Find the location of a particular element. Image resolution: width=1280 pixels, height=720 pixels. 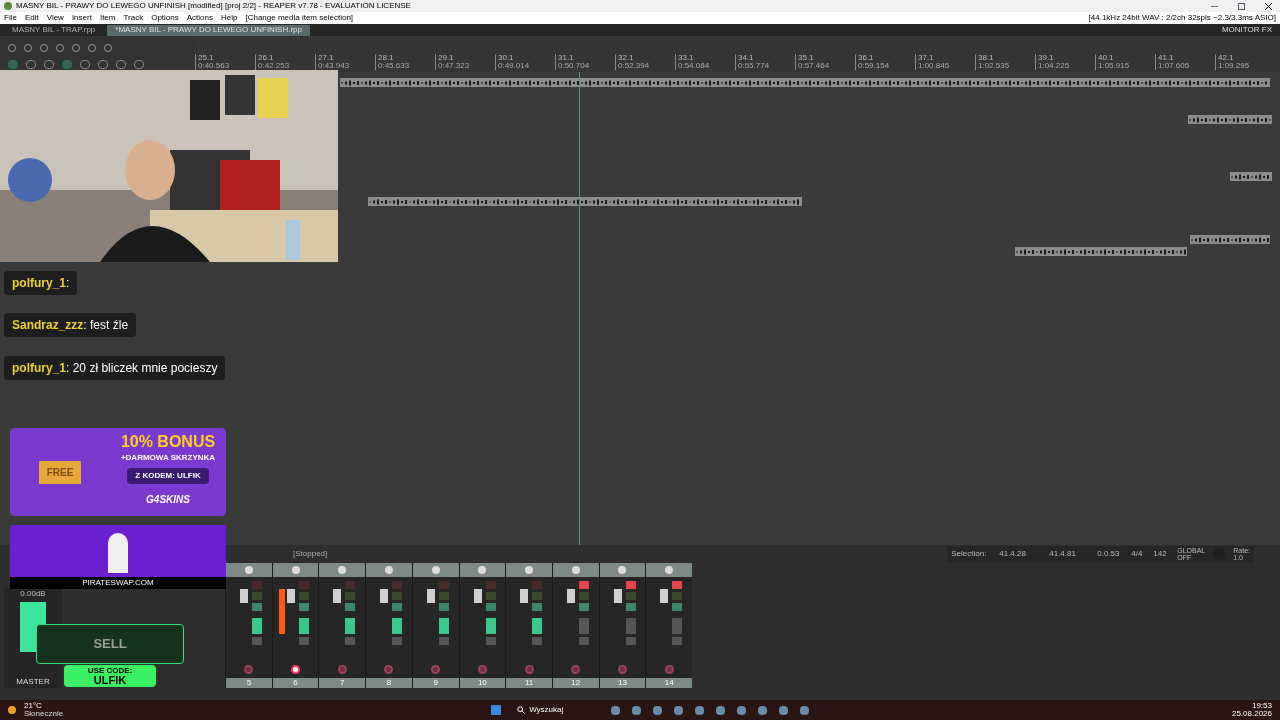

menu-item: Item is located at coordinates (107, 18).